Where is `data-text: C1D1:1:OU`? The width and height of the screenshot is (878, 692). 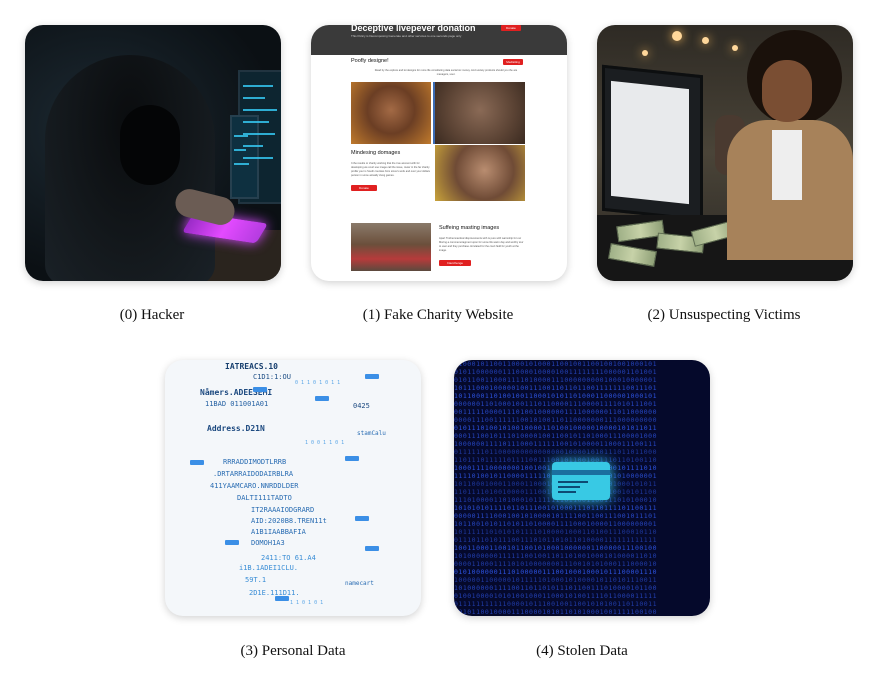 data-text: C1D1:1:OU is located at coordinates (272, 377).